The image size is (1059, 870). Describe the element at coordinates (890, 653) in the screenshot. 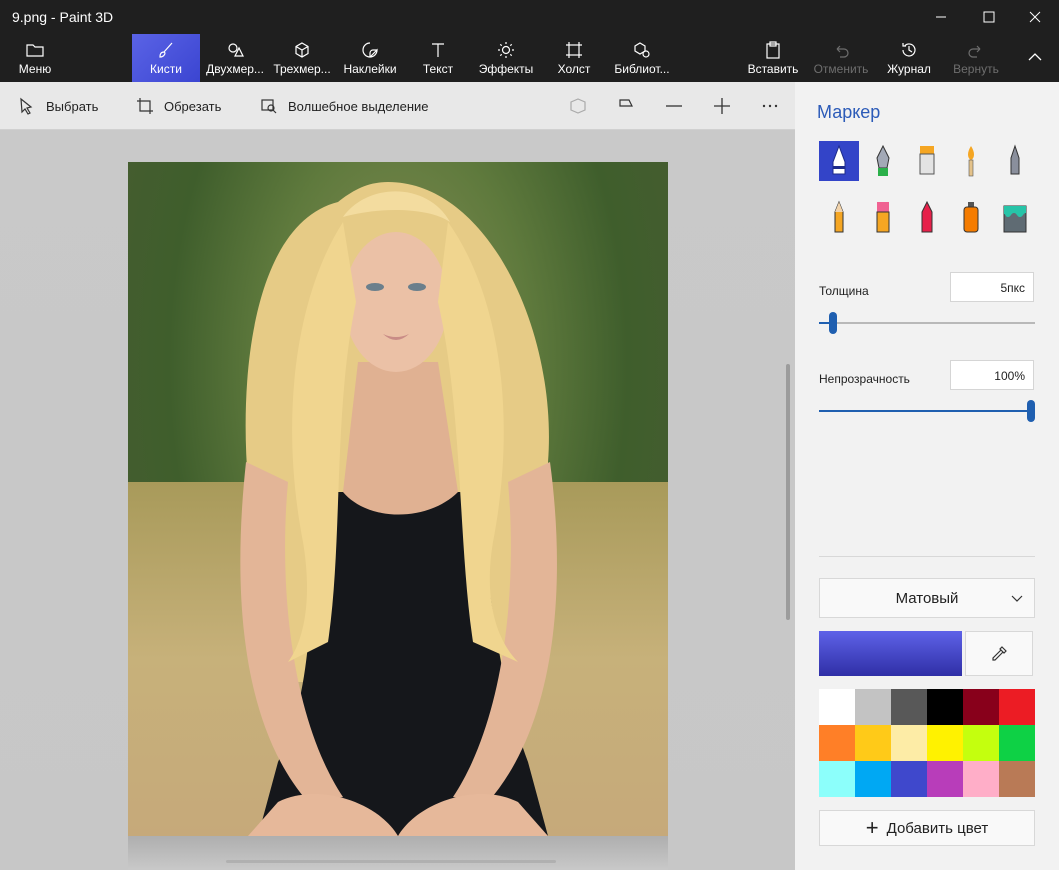

I see `current-color-swatch` at that location.